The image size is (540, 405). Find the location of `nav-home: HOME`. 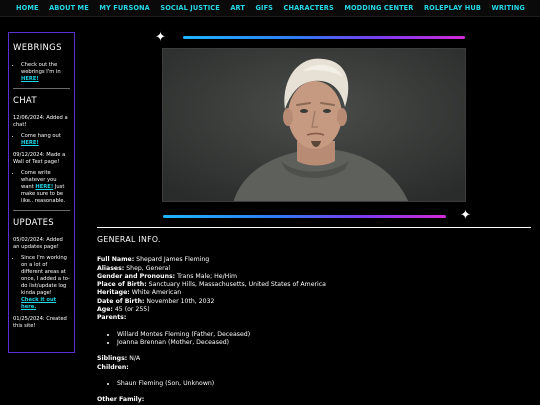

nav-home: HOME is located at coordinates (27, 8).